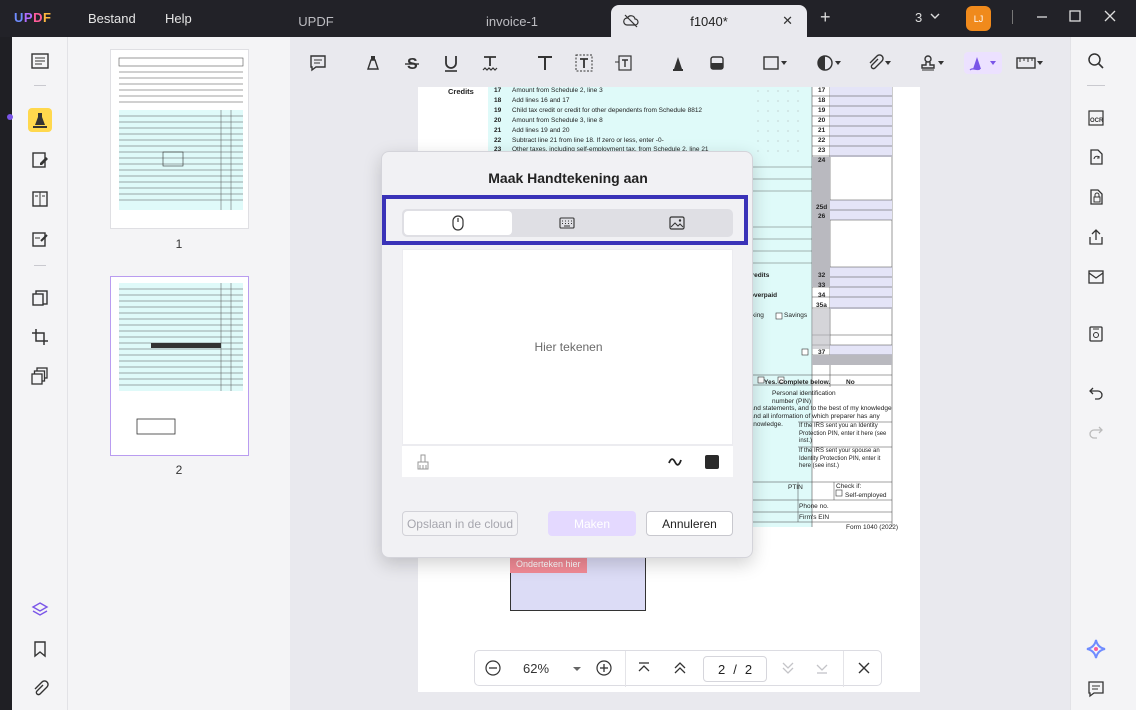  Describe the element at coordinates (822, 150) in the screenshot. I see `line-number: 23` at that location.